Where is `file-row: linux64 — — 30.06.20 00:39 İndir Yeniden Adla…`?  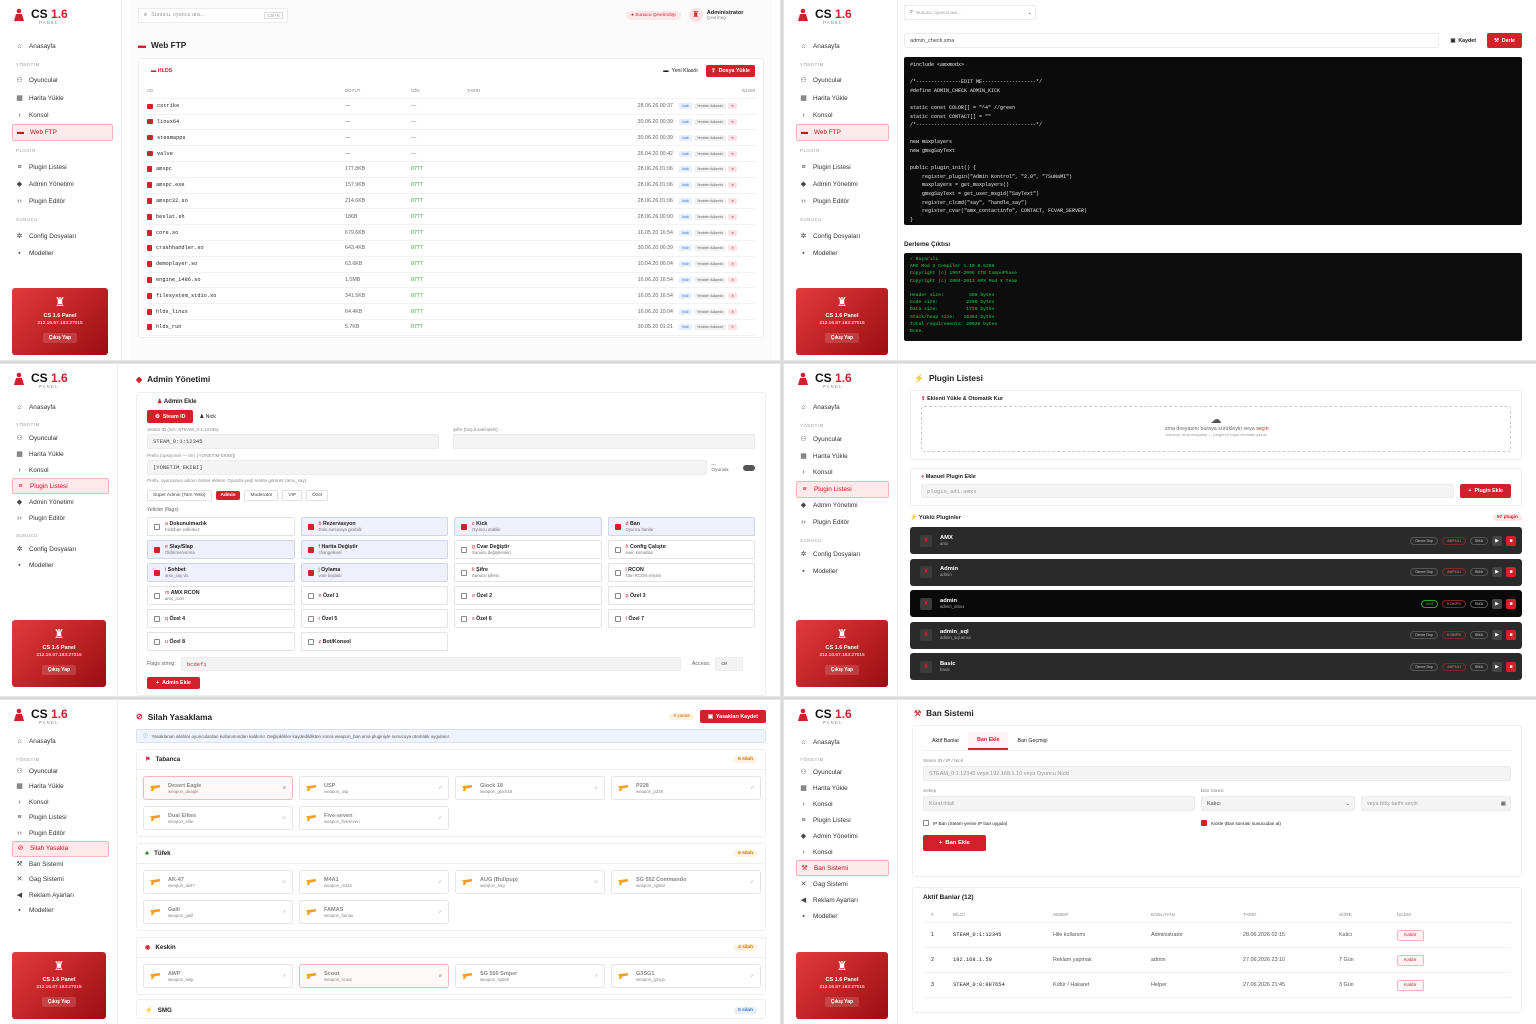
file-row: linux64 — — 30.06.20 00:39 İndir Yeniden Adla… is located at coordinates (451, 123).